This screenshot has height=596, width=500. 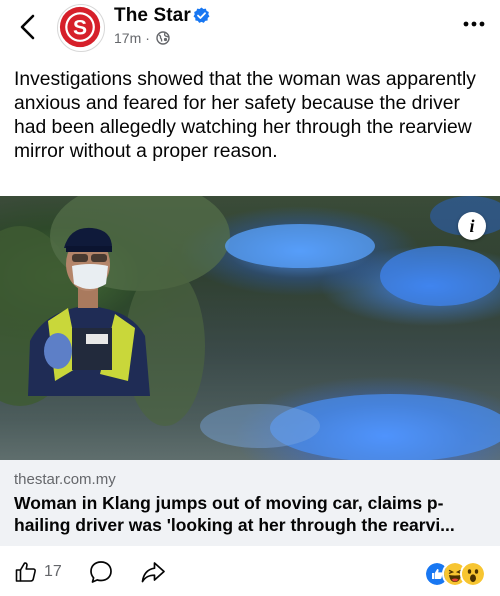 What do you see at coordinates (38, 572) in the screenshot?
I see `like-button: 17` at bounding box center [38, 572].